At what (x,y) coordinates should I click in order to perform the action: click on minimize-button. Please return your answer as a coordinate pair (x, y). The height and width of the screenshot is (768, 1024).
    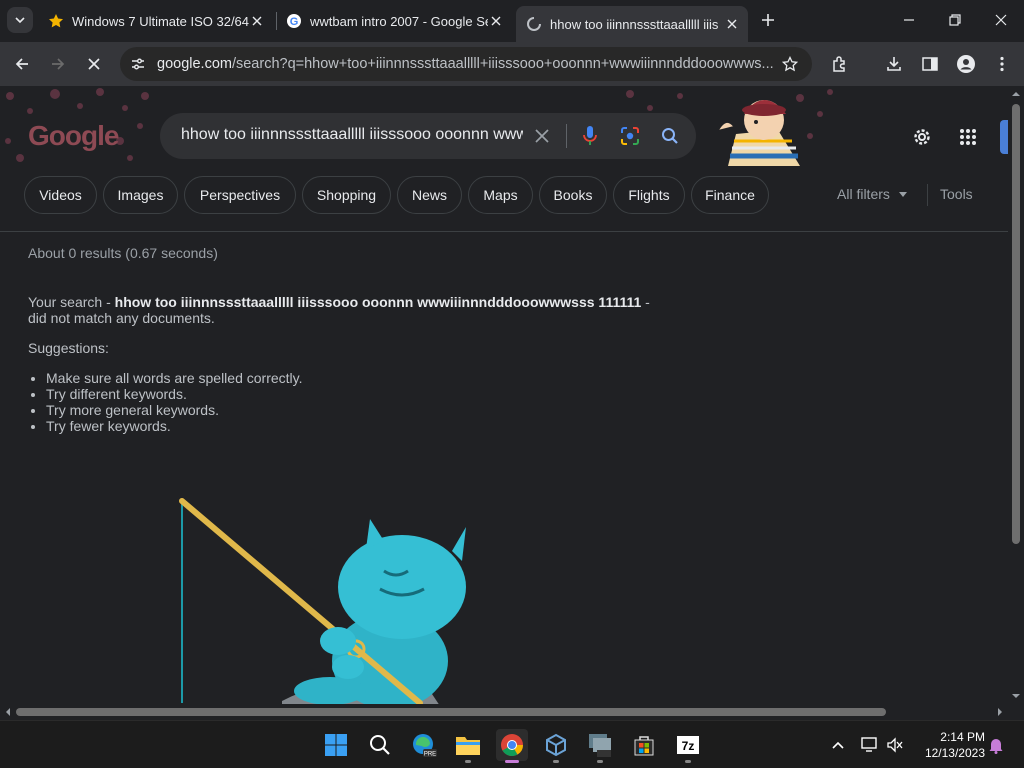
    Looking at the image, I should click on (909, 20).